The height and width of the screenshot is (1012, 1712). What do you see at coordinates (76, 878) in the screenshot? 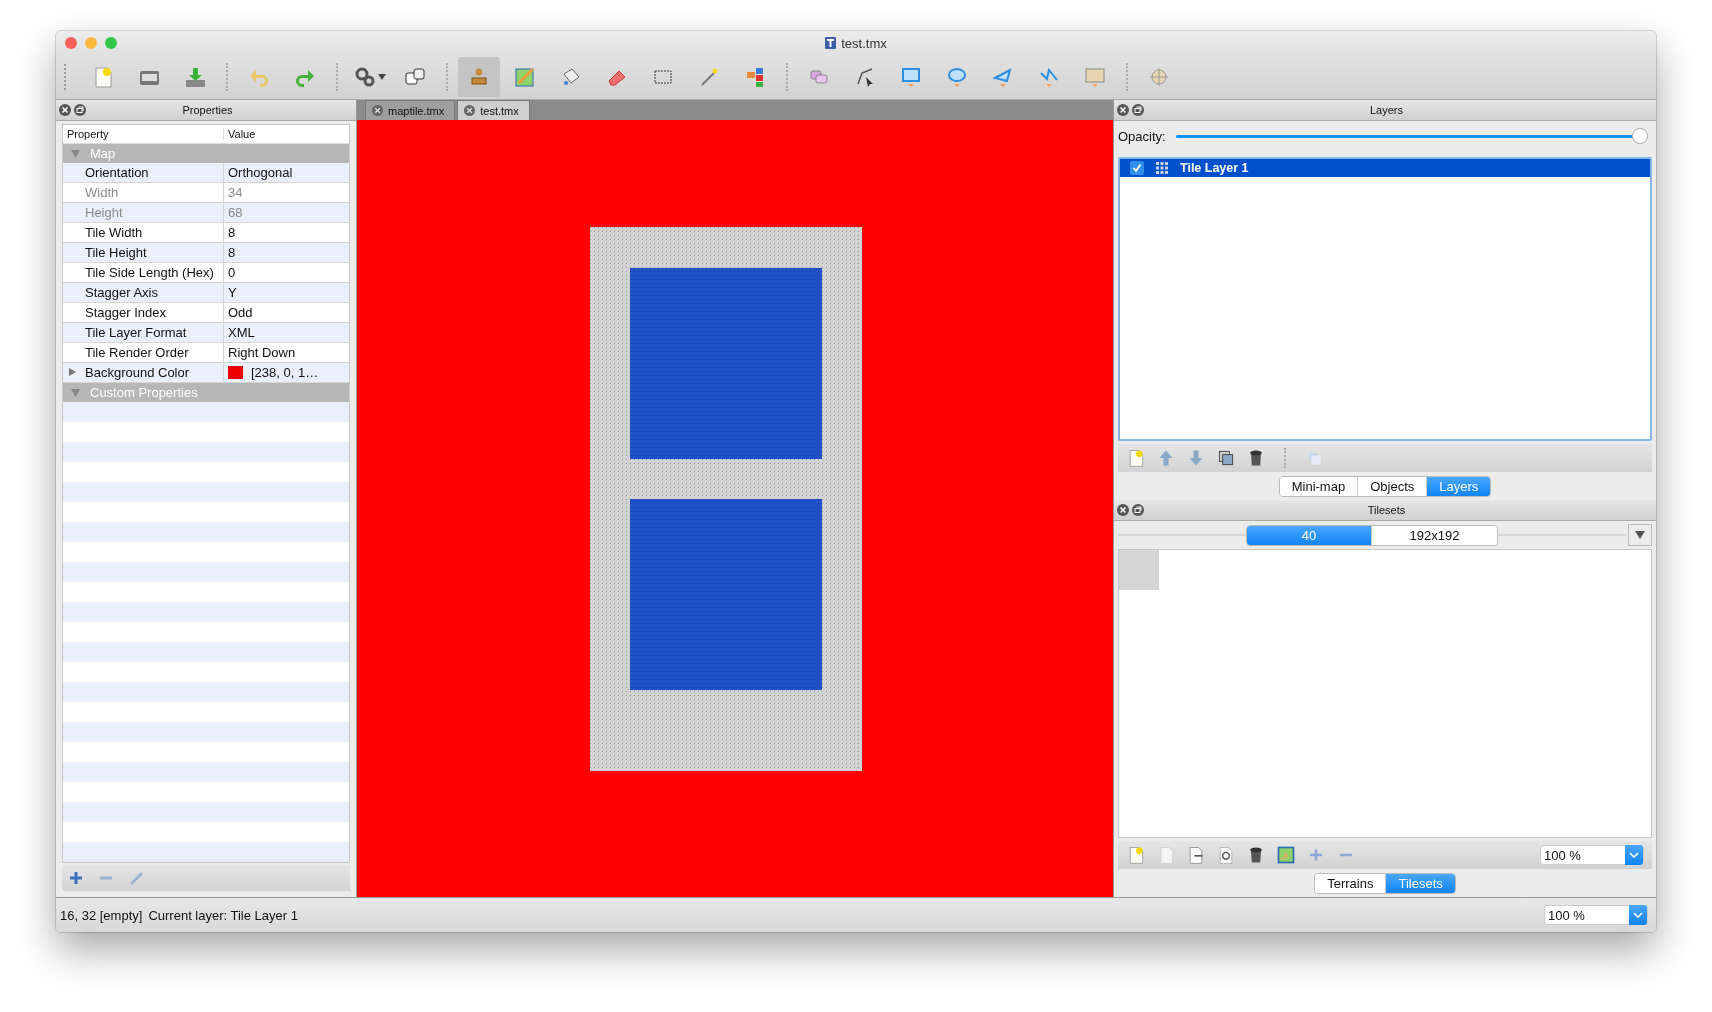
I see `plus-icon` at bounding box center [76, 878].